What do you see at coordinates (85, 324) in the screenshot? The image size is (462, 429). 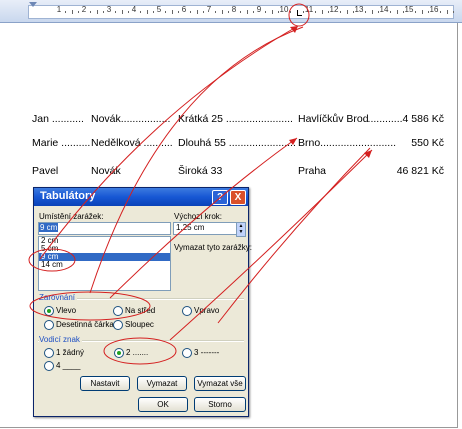 I see `align-decimal-label: Desetinná čárka` at bounding box center [85, 324].